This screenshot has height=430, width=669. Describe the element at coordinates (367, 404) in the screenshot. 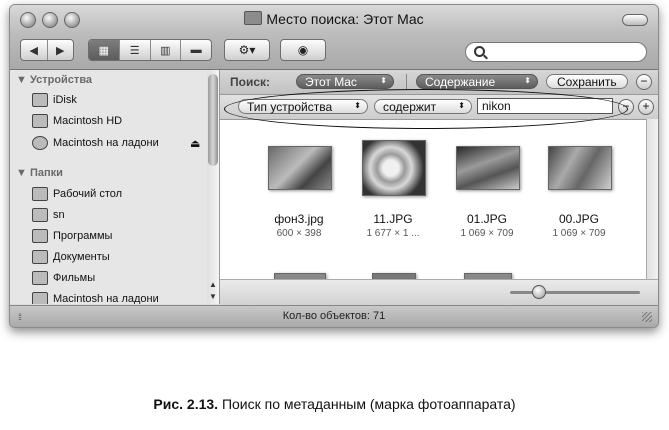

I see `figure-text: Поиск по метаданным (марка фотоаппарата)` at that location.